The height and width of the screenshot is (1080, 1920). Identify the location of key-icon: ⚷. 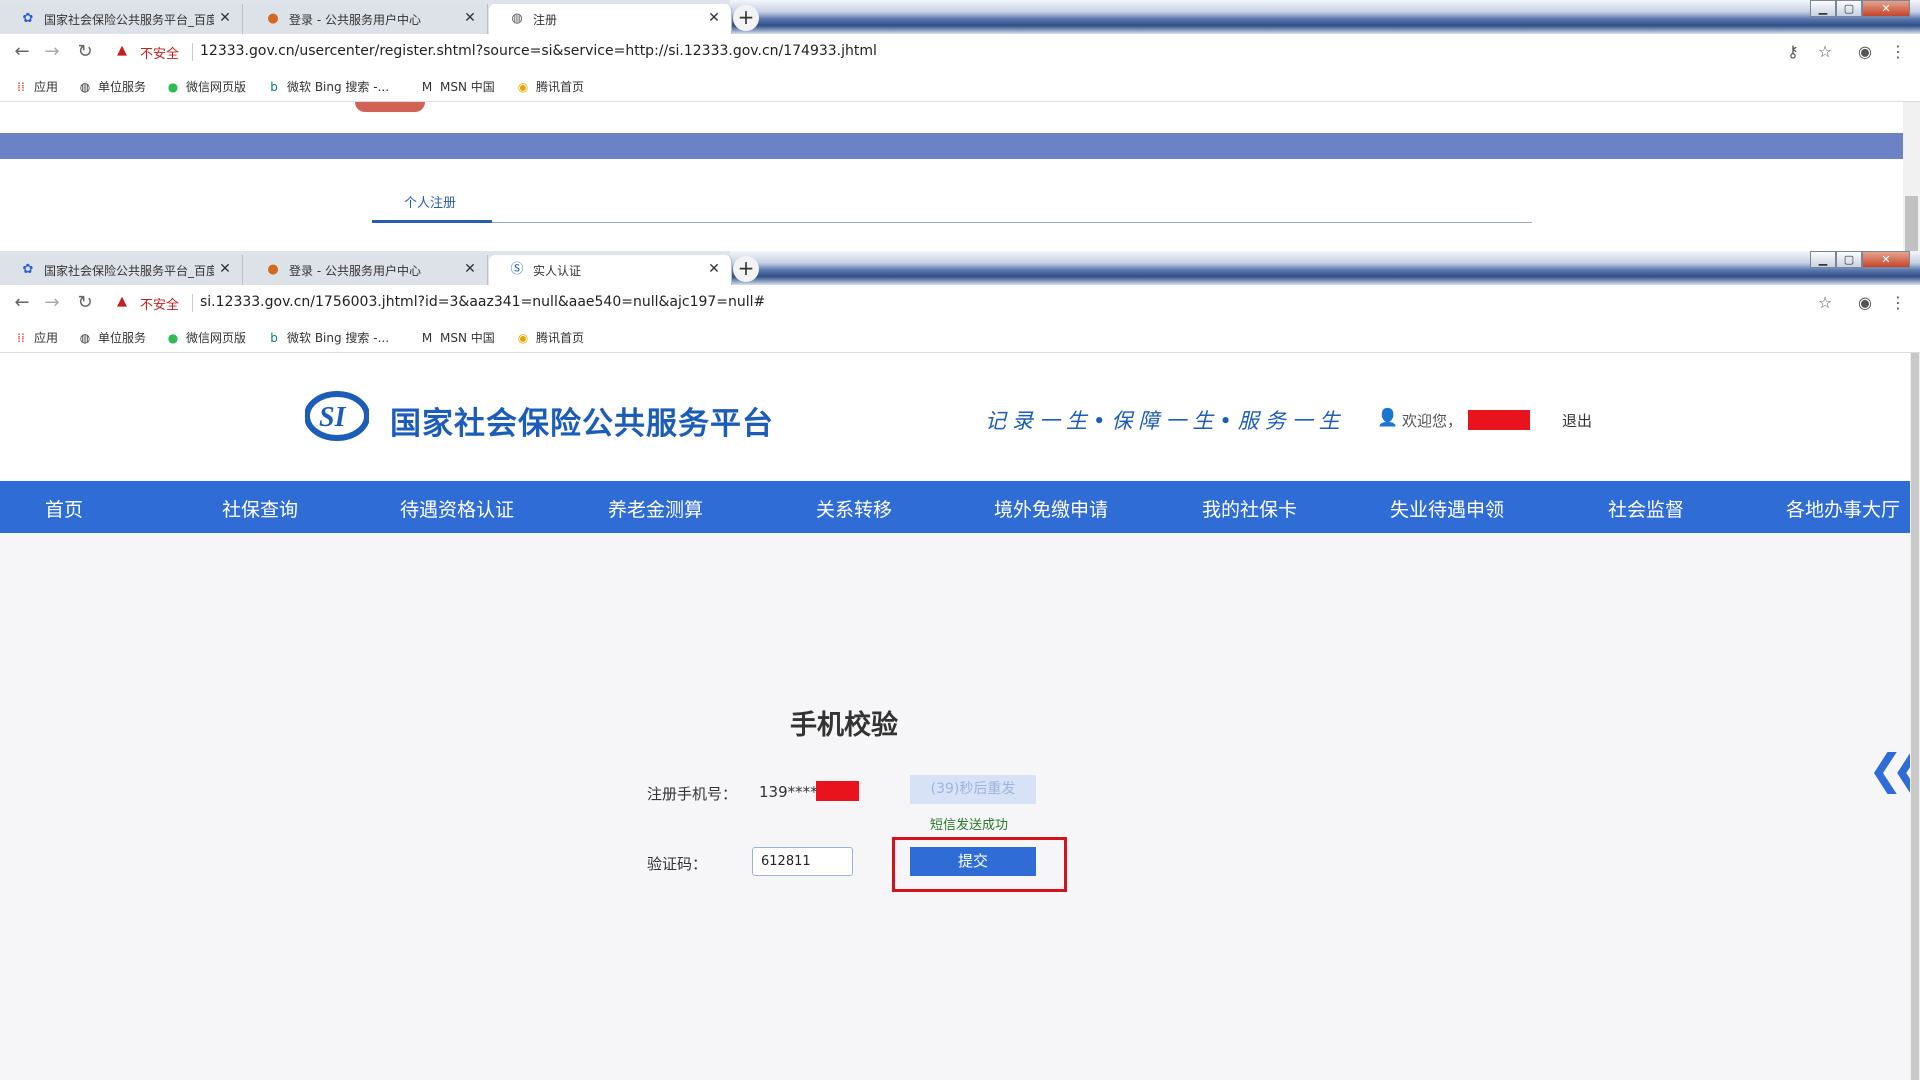
(1793, 52).